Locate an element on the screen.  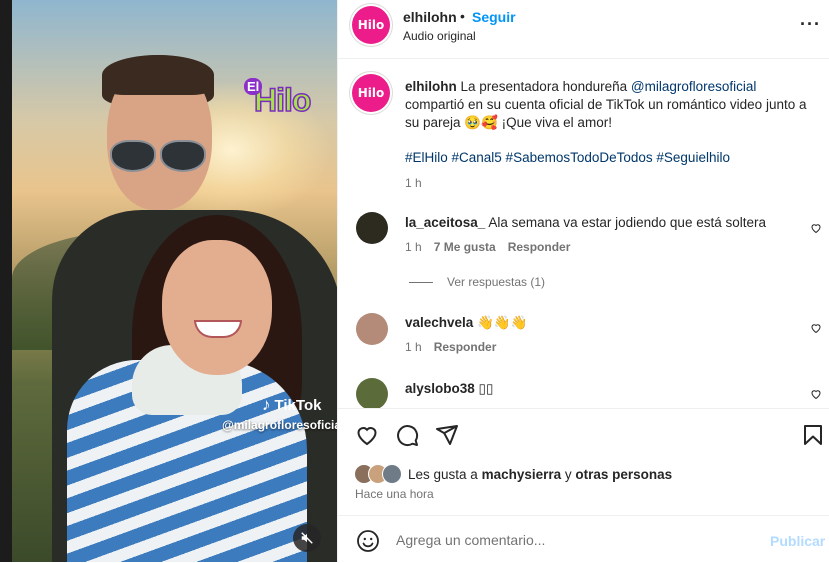
elhilo-logo-overlay: Hilo El is located at coordinates (284, 102).